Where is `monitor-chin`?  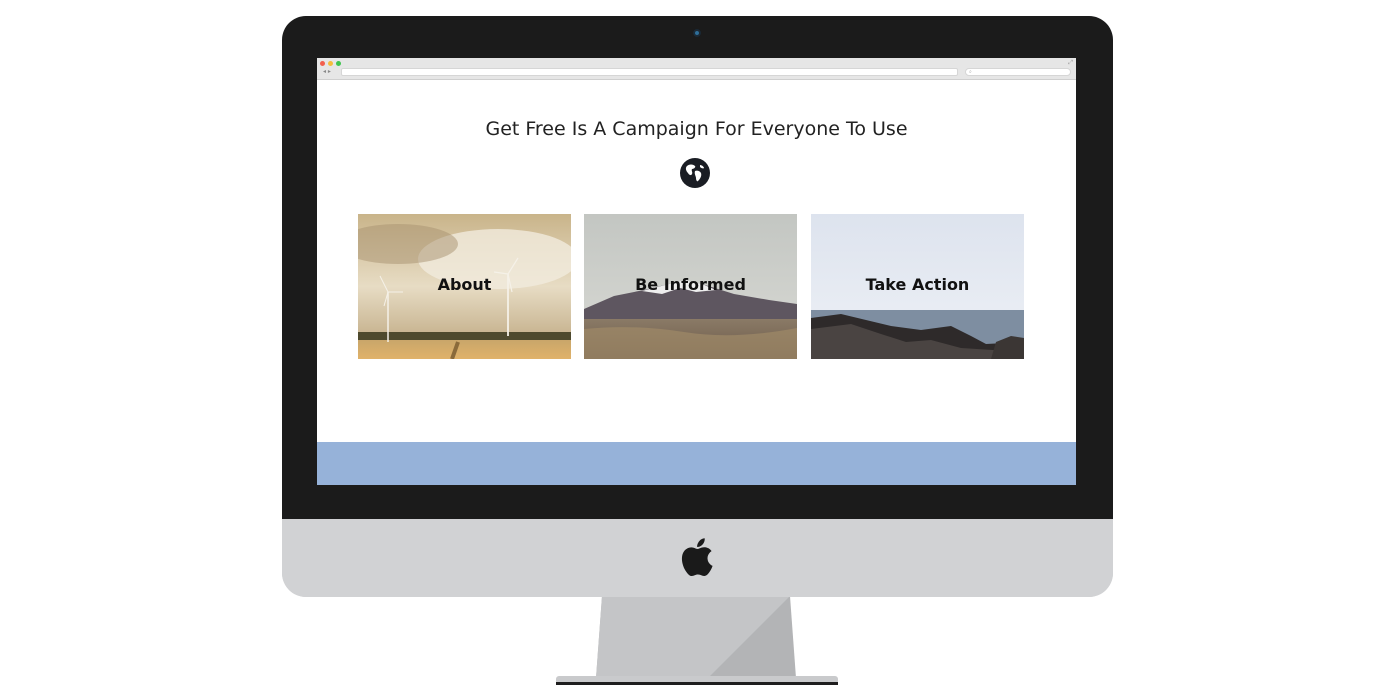
monitor-chin is located at coordinates (697, 558).